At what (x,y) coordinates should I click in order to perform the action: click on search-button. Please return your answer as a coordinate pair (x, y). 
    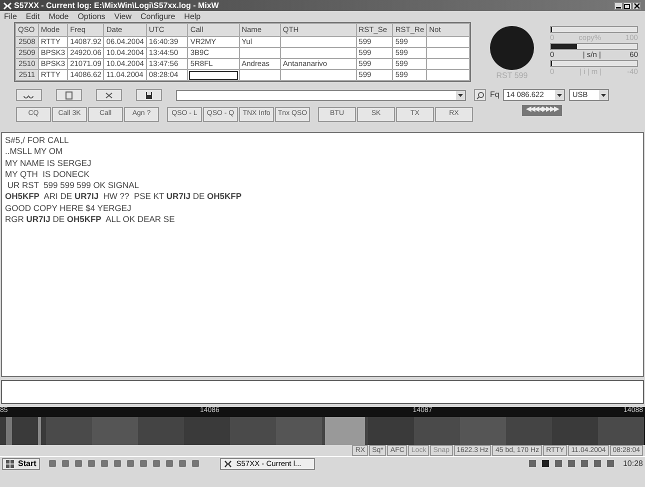
    Looking at the image, I should click on (480, 95).